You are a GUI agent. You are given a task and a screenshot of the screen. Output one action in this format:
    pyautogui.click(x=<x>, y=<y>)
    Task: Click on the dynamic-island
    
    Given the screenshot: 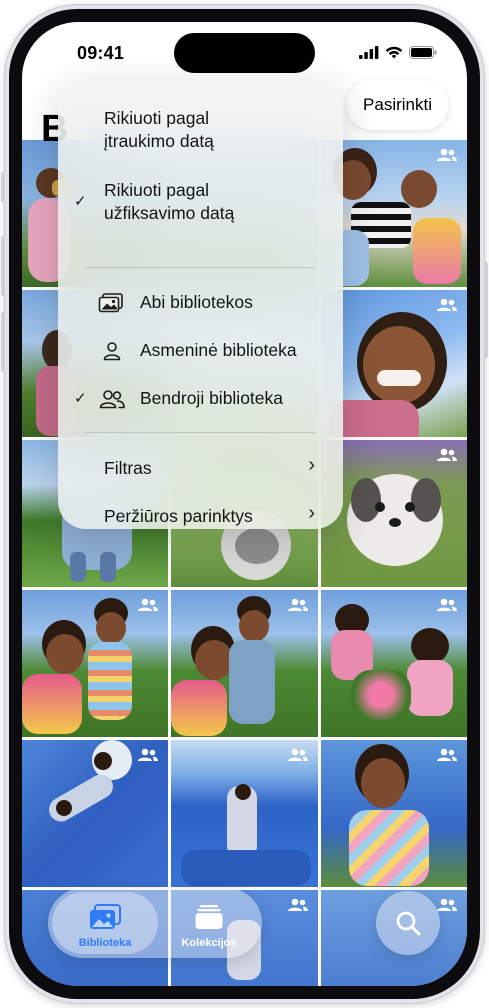 What is the action you would take?
    pyautogui.click(x=244, y=53)
    